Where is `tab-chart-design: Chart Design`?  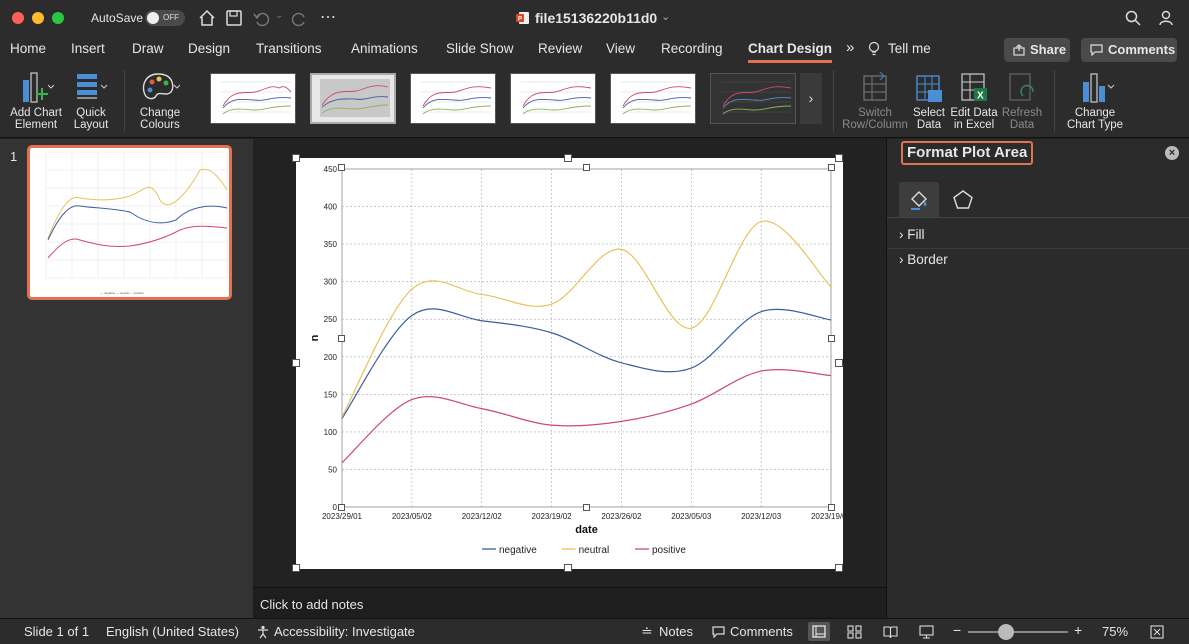
tab-chart-design: Chart Design is located at coordinates (790, 52).